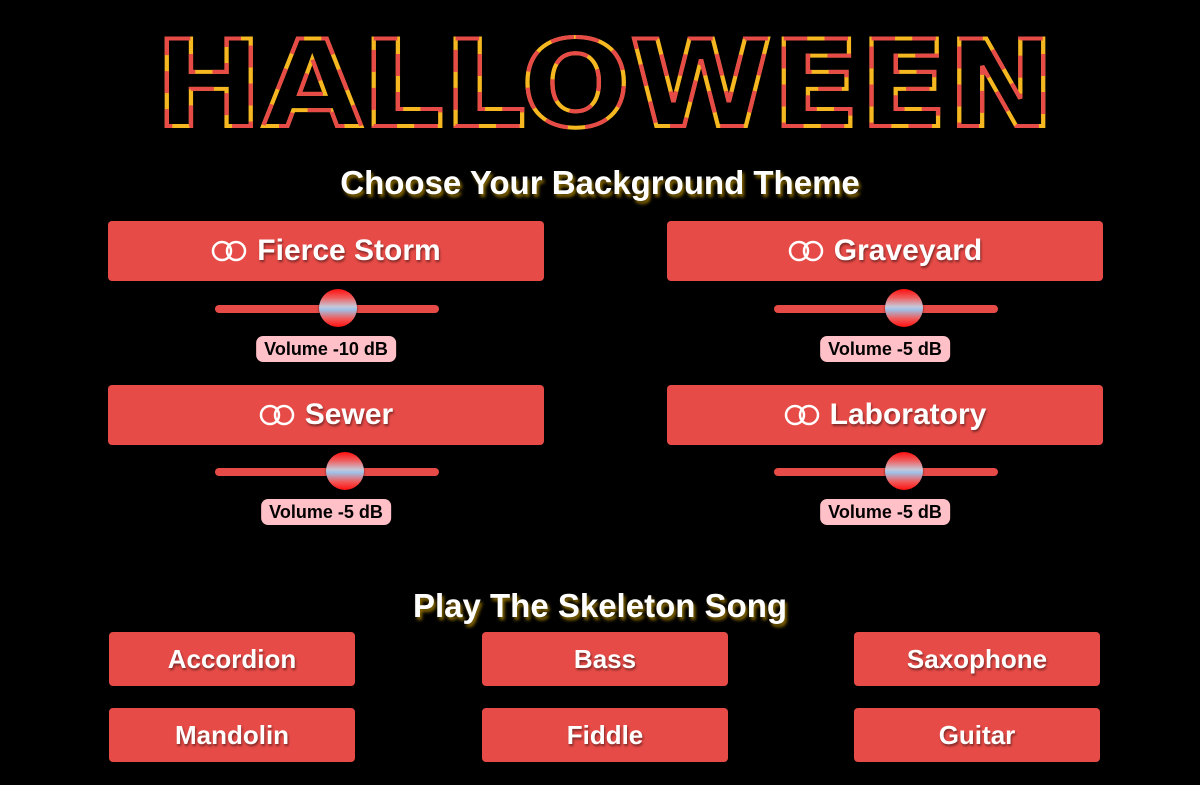 This screenshot has height=785, width=1200. What do you see at coordinates (232, 659) in the screenshot?
I see `instrument-button-accordion: Accordion` at bounding box center [232, 659].